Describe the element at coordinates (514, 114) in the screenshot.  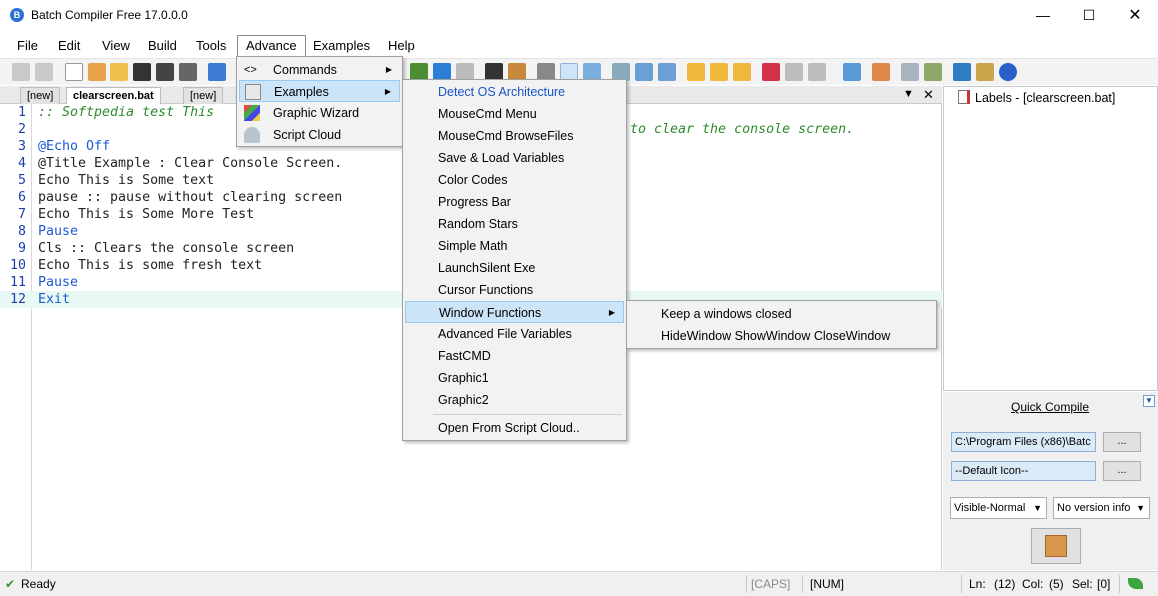
I see `examples-menu-item: MouseCmd Menu` at that location.